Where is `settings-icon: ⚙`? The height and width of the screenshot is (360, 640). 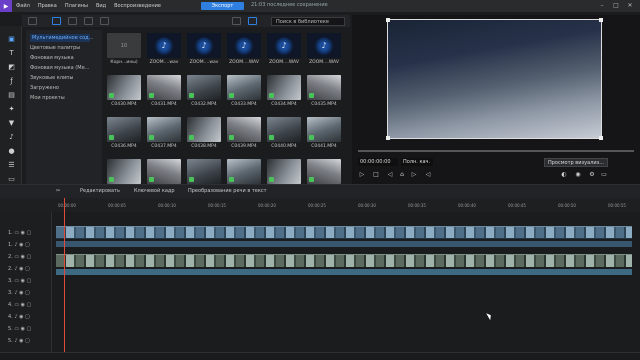 settings-icon: ⚙ is located at coordinates (592, 175).